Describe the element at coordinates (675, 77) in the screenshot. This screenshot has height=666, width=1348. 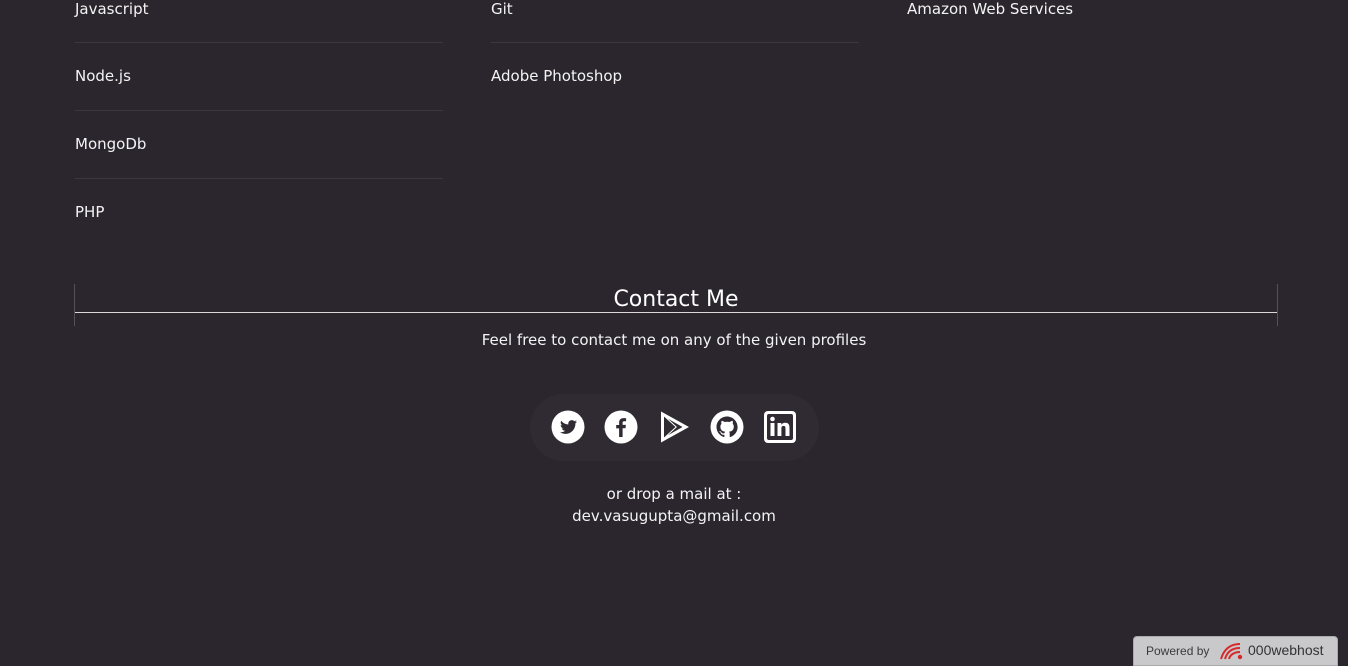
I see `skill-item: Adobe Photoshop` at that location.